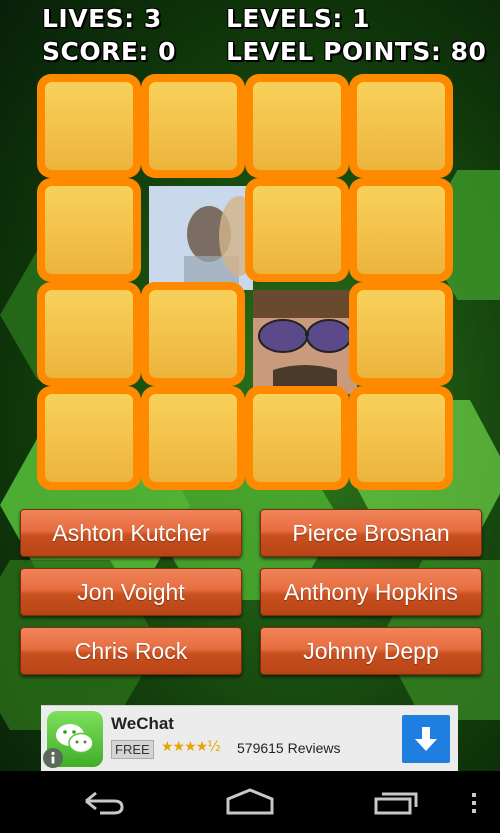 The image size is (500, 833). What do you see at coordinates (371, 651) in the screenshot?
I see `answer-button-johnny-depp: Johnny Depp` at bounding box center [371, 651].